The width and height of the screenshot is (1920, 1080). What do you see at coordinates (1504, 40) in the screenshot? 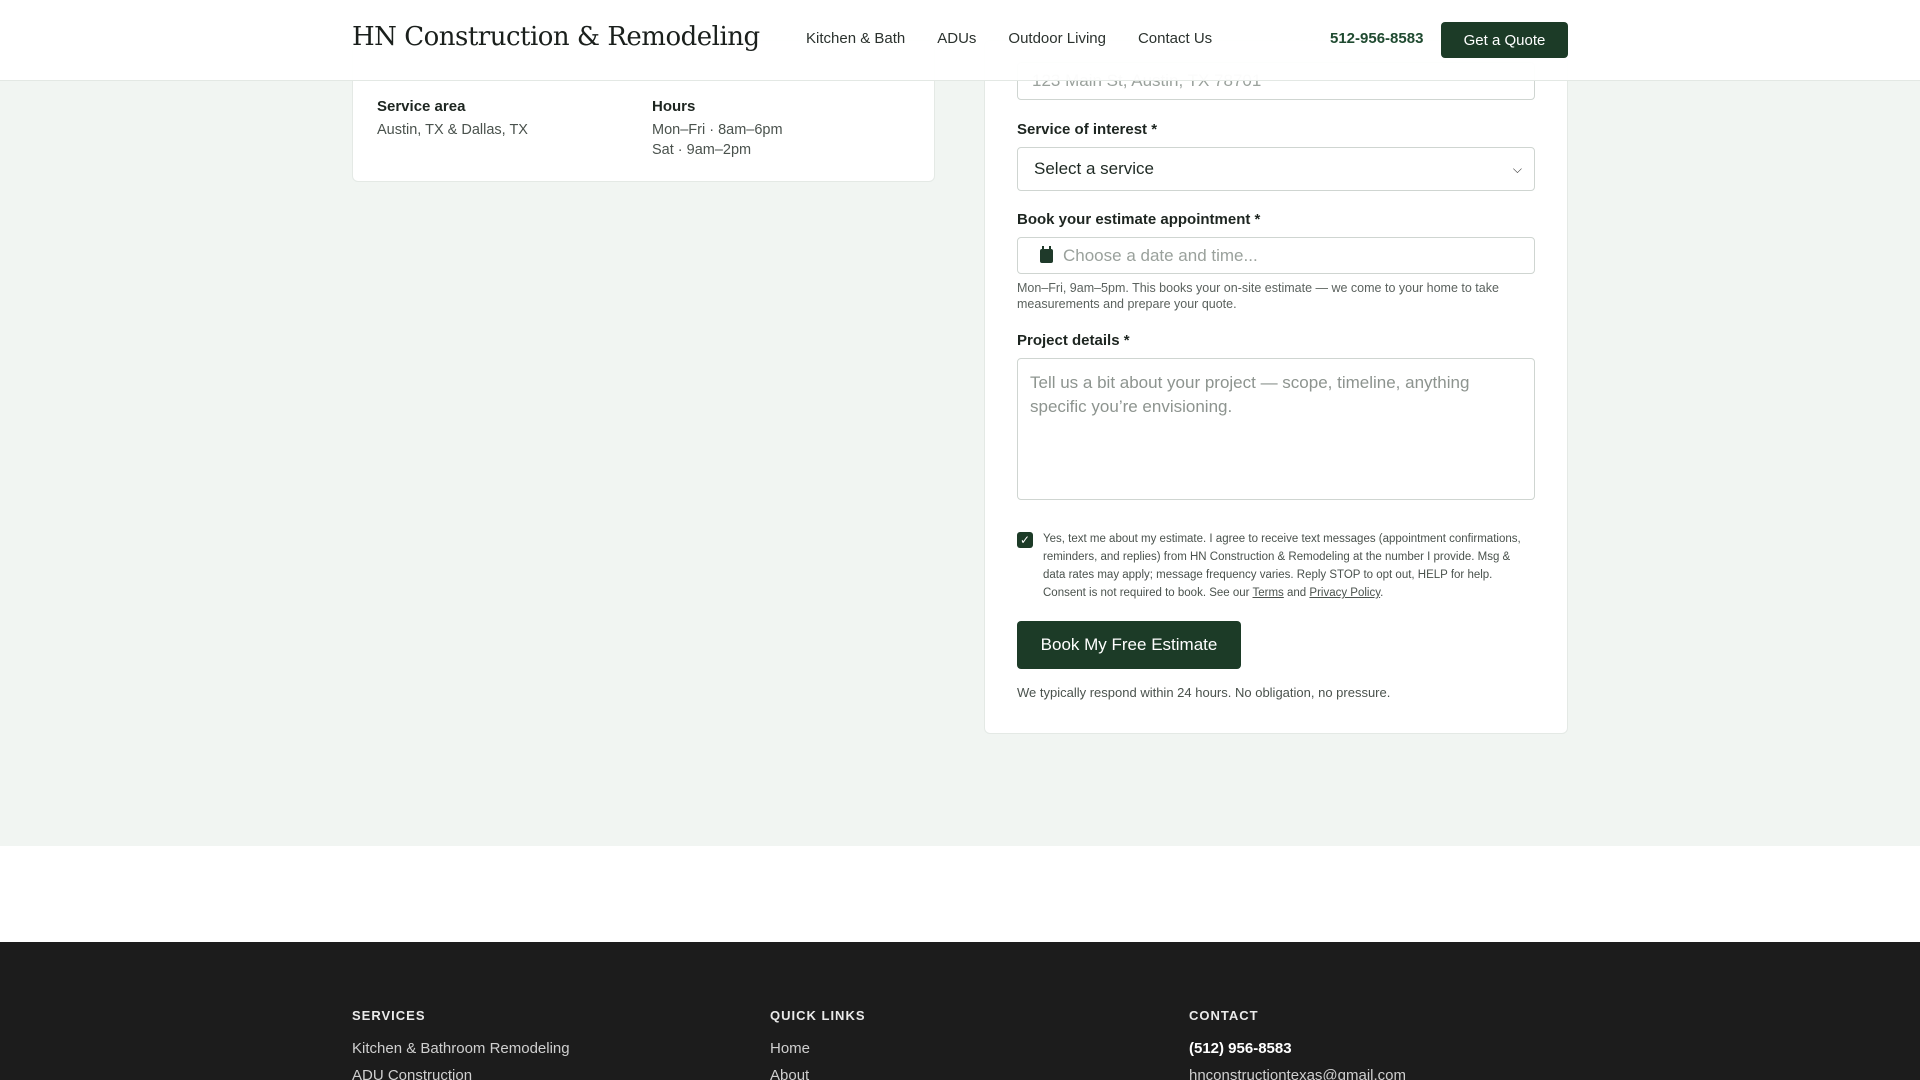
I see `get-quote-button: Get a Quote` at bounding box center [1504, 40].